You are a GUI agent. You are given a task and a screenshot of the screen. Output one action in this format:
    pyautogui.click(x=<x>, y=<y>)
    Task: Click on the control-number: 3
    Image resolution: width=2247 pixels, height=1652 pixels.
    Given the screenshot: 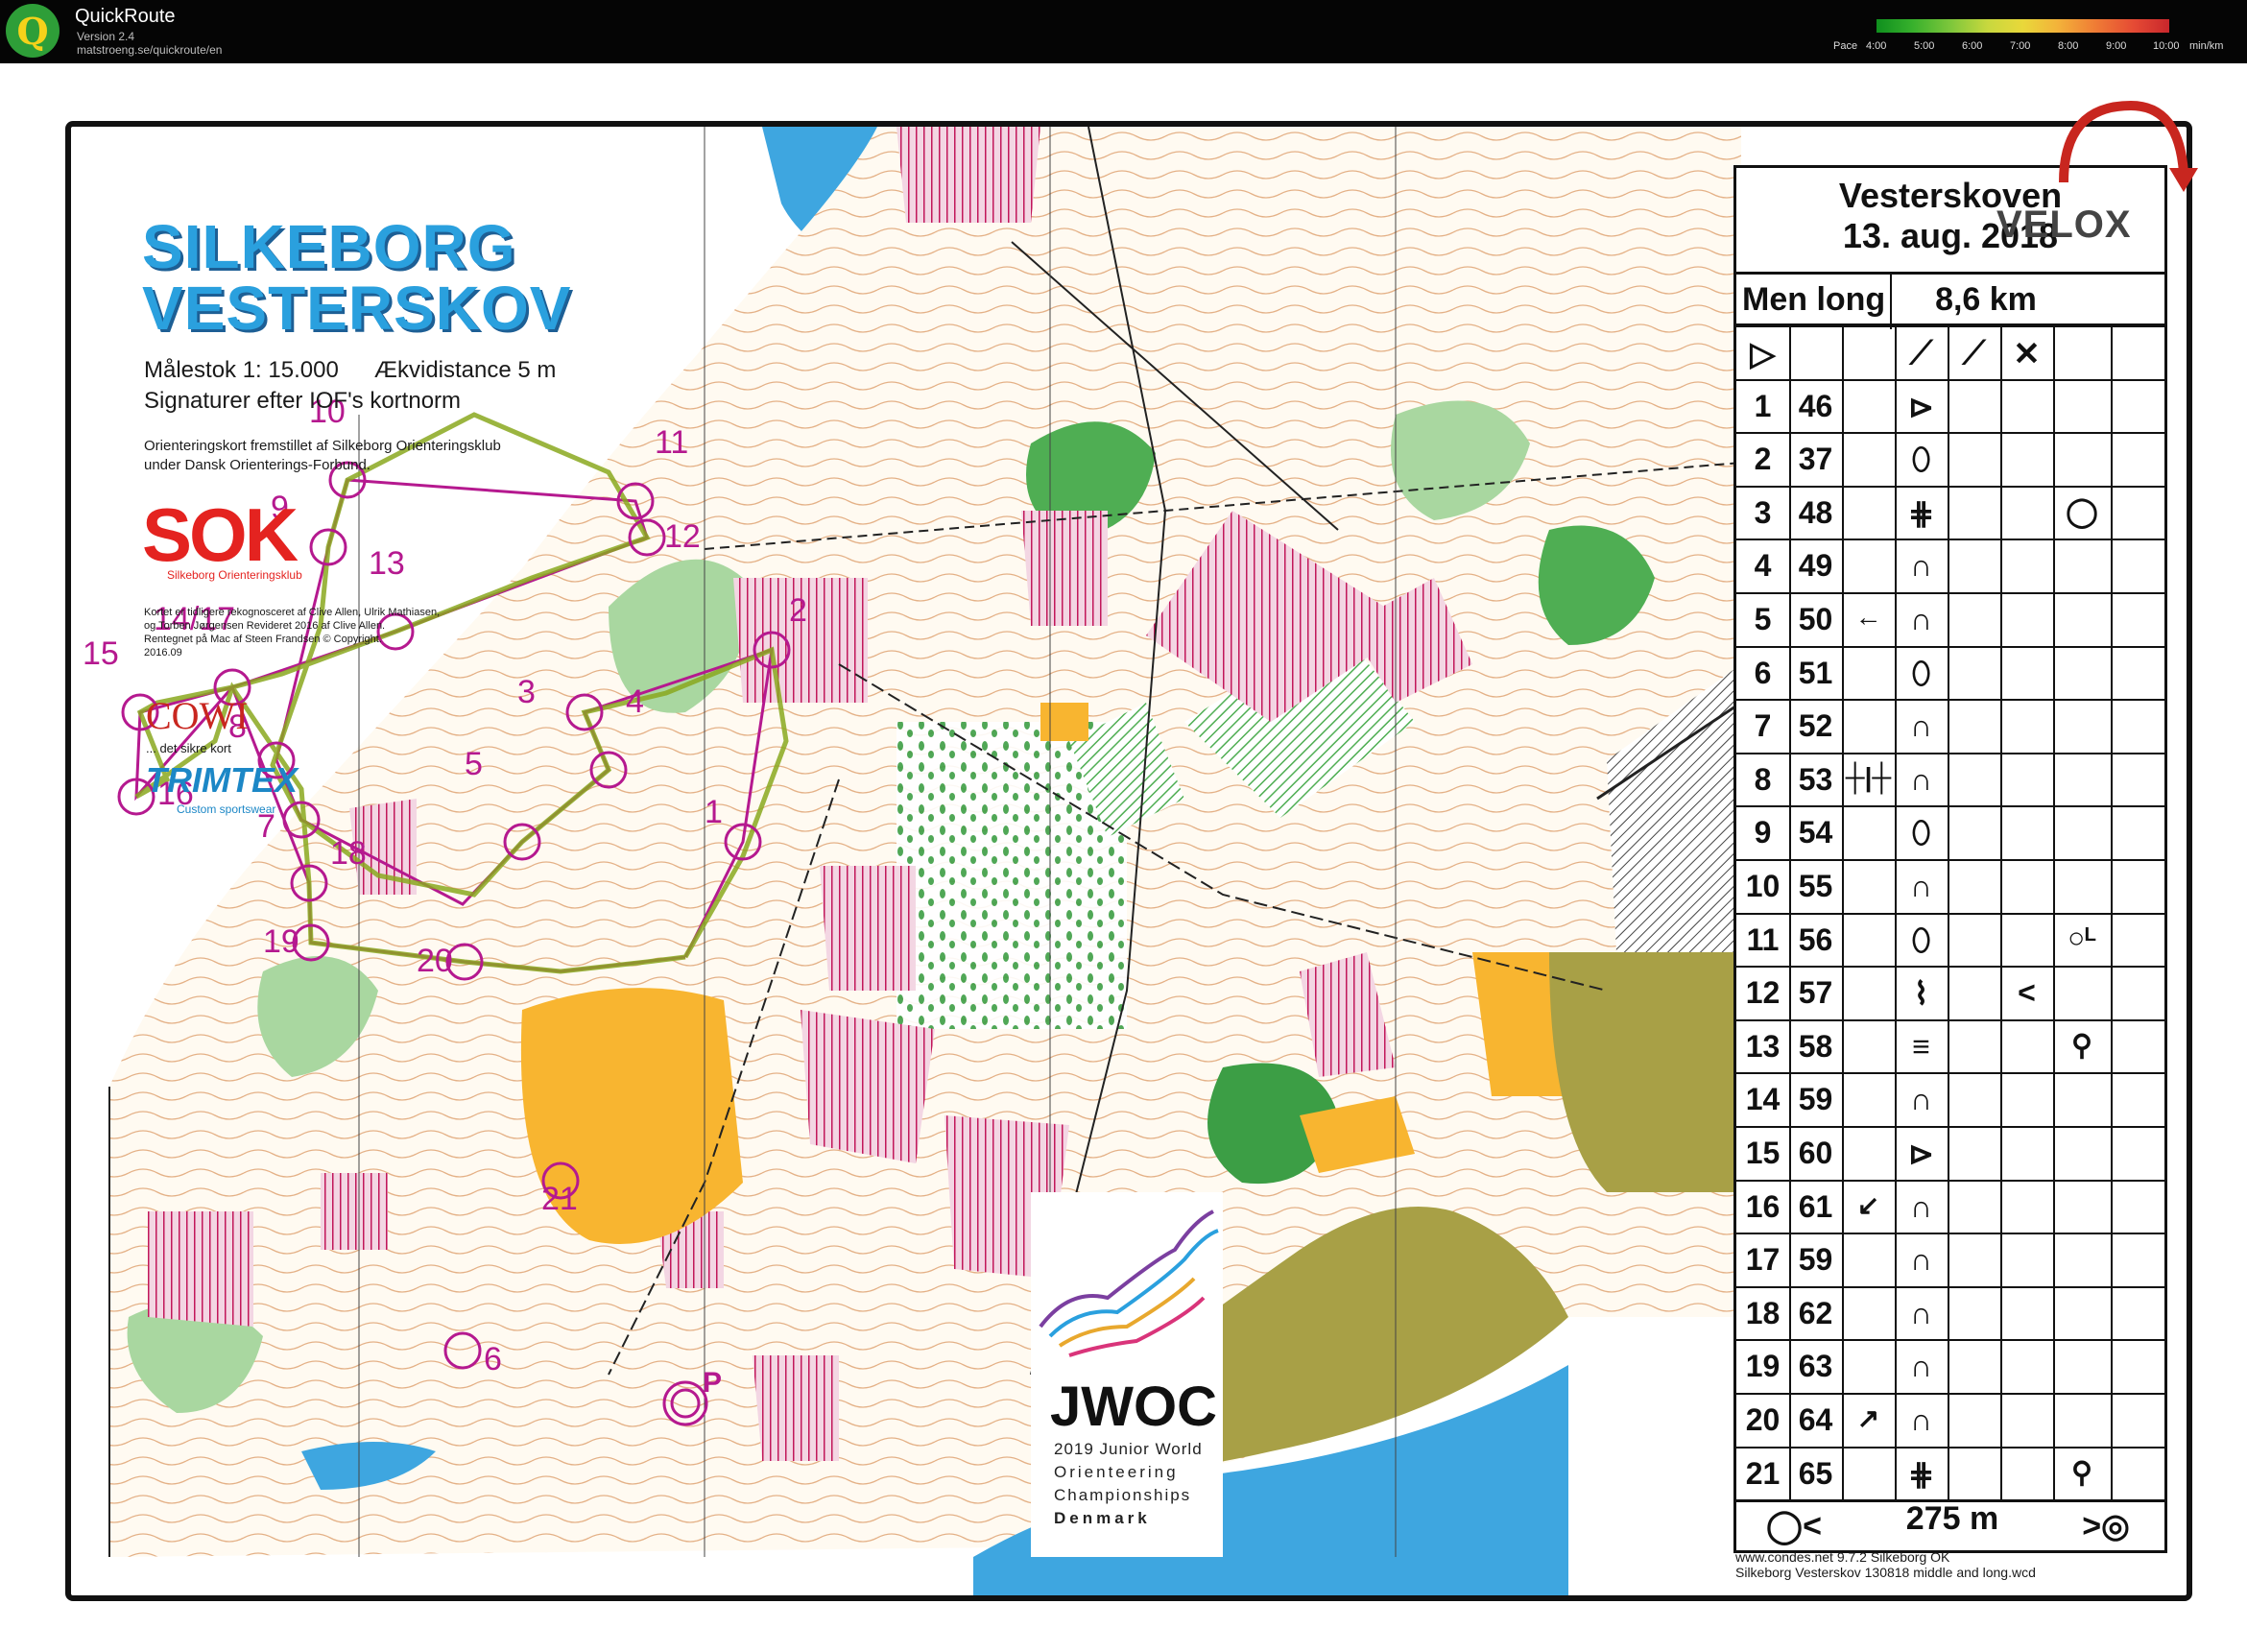 What is the action you would take?
    pyautogui.click(x=526, y=692)
    